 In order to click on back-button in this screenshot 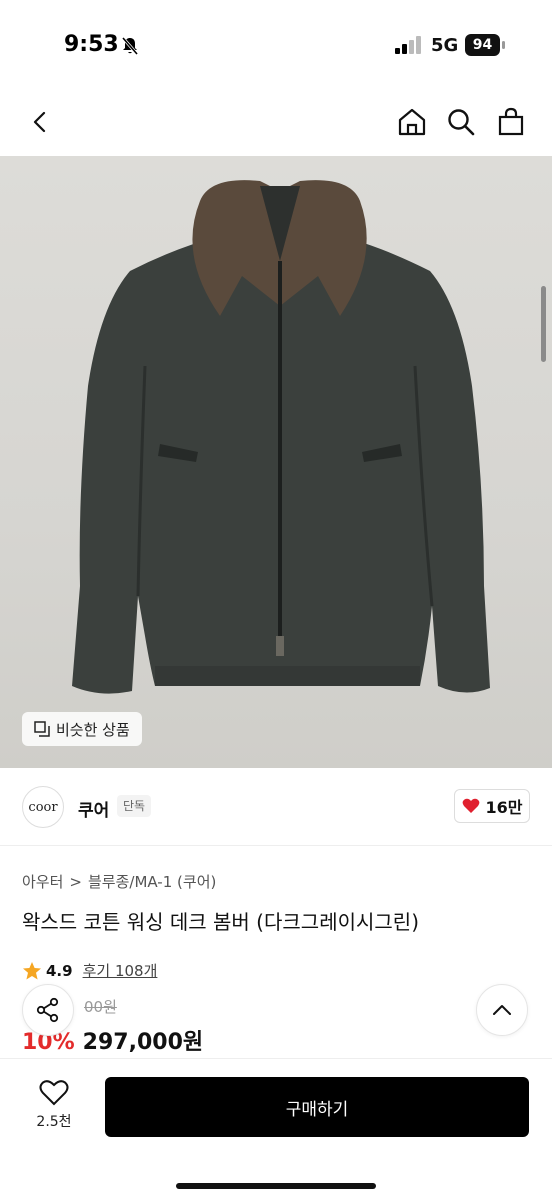, I will do `click(40, 122)`.